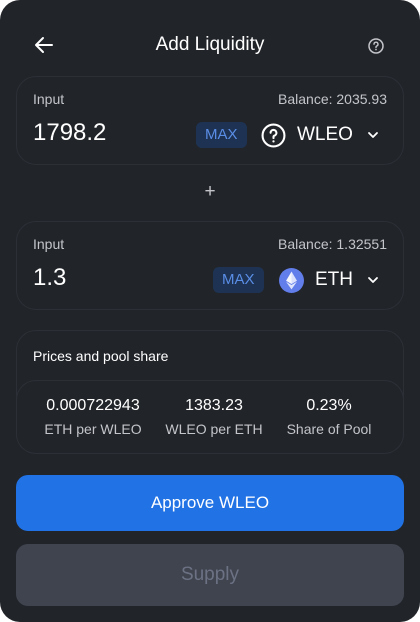 The height and width of the screenshot is (622, 420). Describe the element at coordinates (214, 405) in the screenshot. I see `price-value: 1383.23` at that location.